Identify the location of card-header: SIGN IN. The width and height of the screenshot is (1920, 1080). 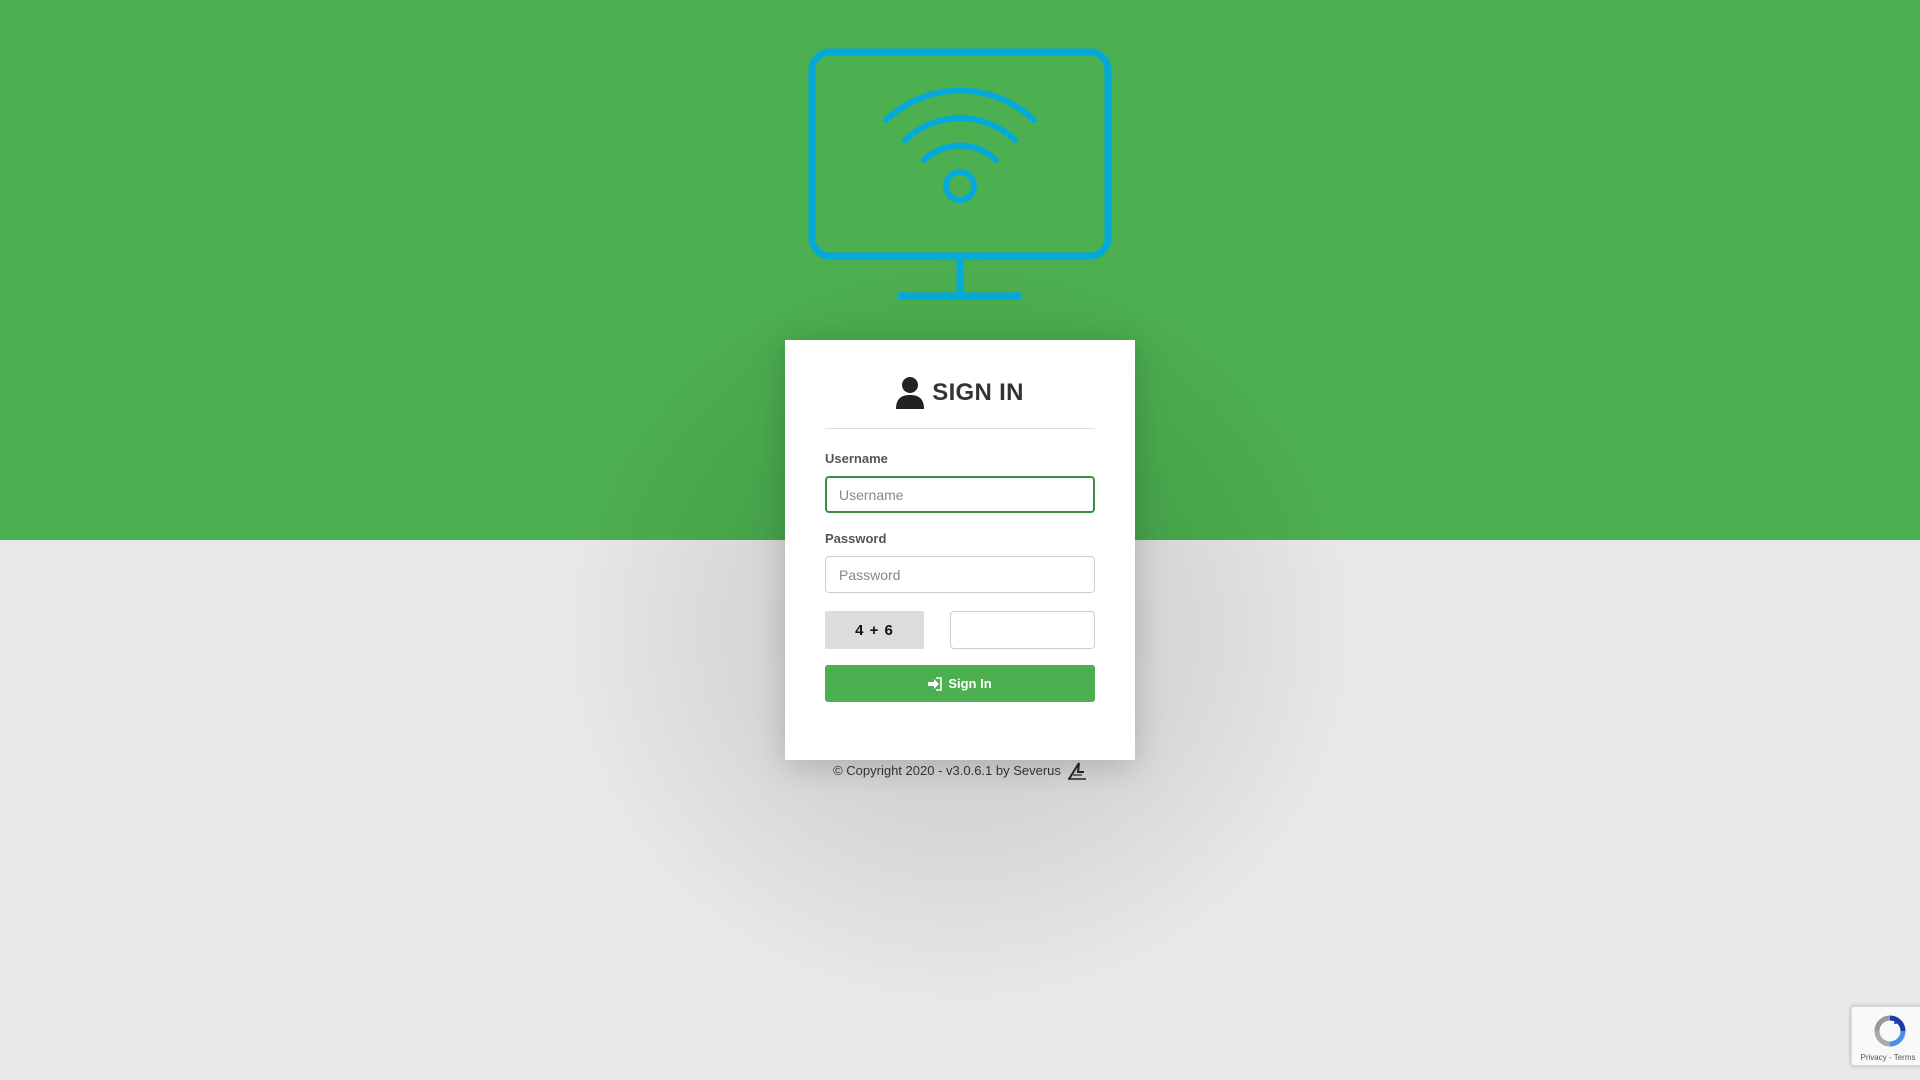
(960, 393).